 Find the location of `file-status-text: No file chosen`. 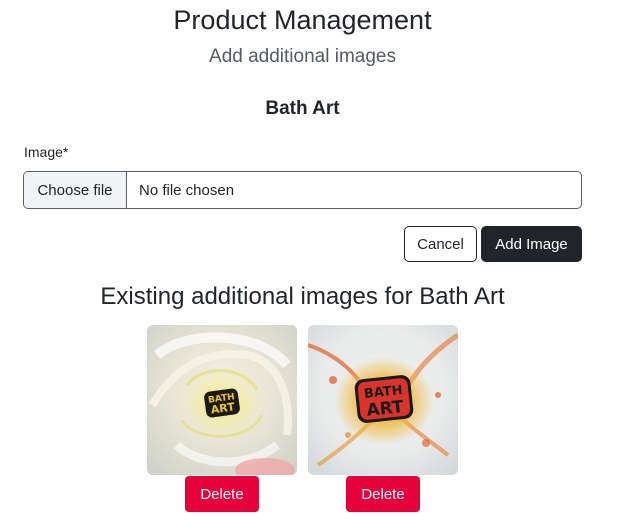

file-status-text: No file chosen is located at coordinates (187, 190).